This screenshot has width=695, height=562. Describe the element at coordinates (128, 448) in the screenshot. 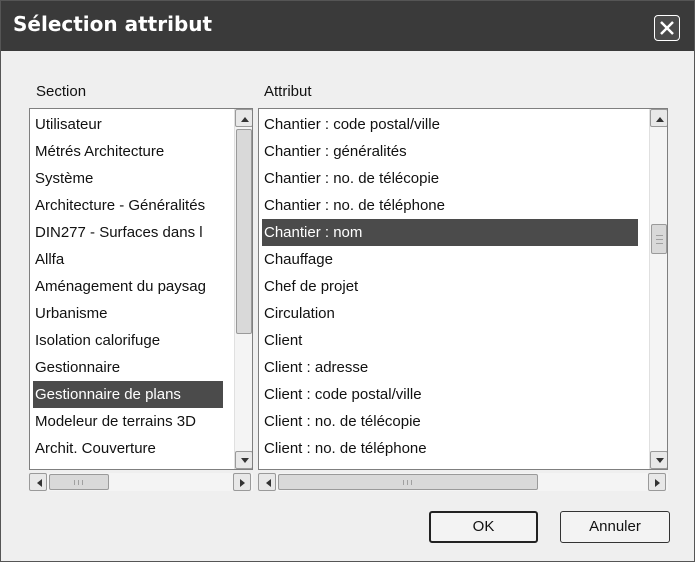

I see `section-list-item: Archit. Couverture` at that location.